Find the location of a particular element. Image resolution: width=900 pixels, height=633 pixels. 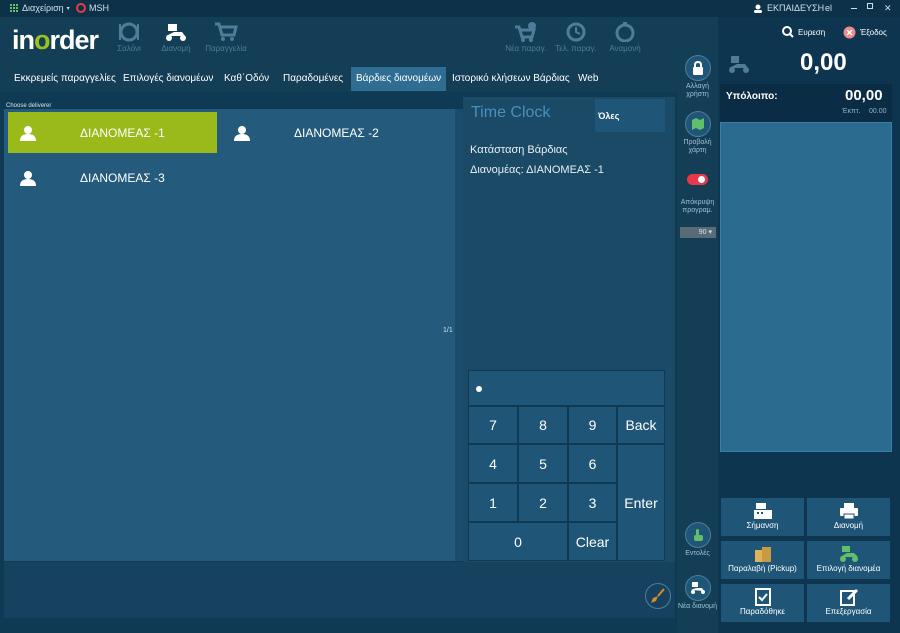

user-key-icon is located at coordinates (758, 8).